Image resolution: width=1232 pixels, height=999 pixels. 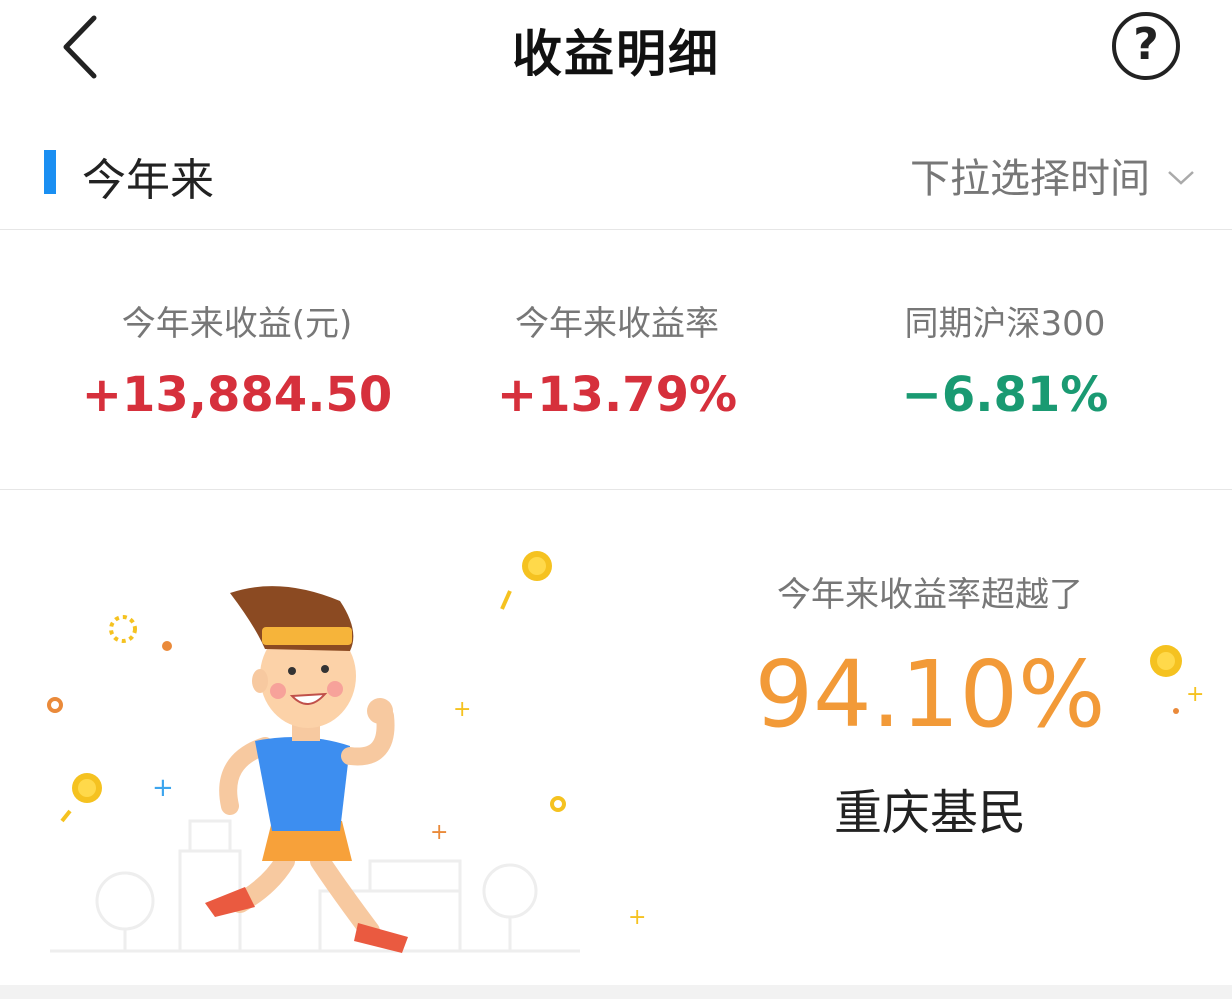 I want to click on stat-value: −6.81%, so click(x=1005, y=395).